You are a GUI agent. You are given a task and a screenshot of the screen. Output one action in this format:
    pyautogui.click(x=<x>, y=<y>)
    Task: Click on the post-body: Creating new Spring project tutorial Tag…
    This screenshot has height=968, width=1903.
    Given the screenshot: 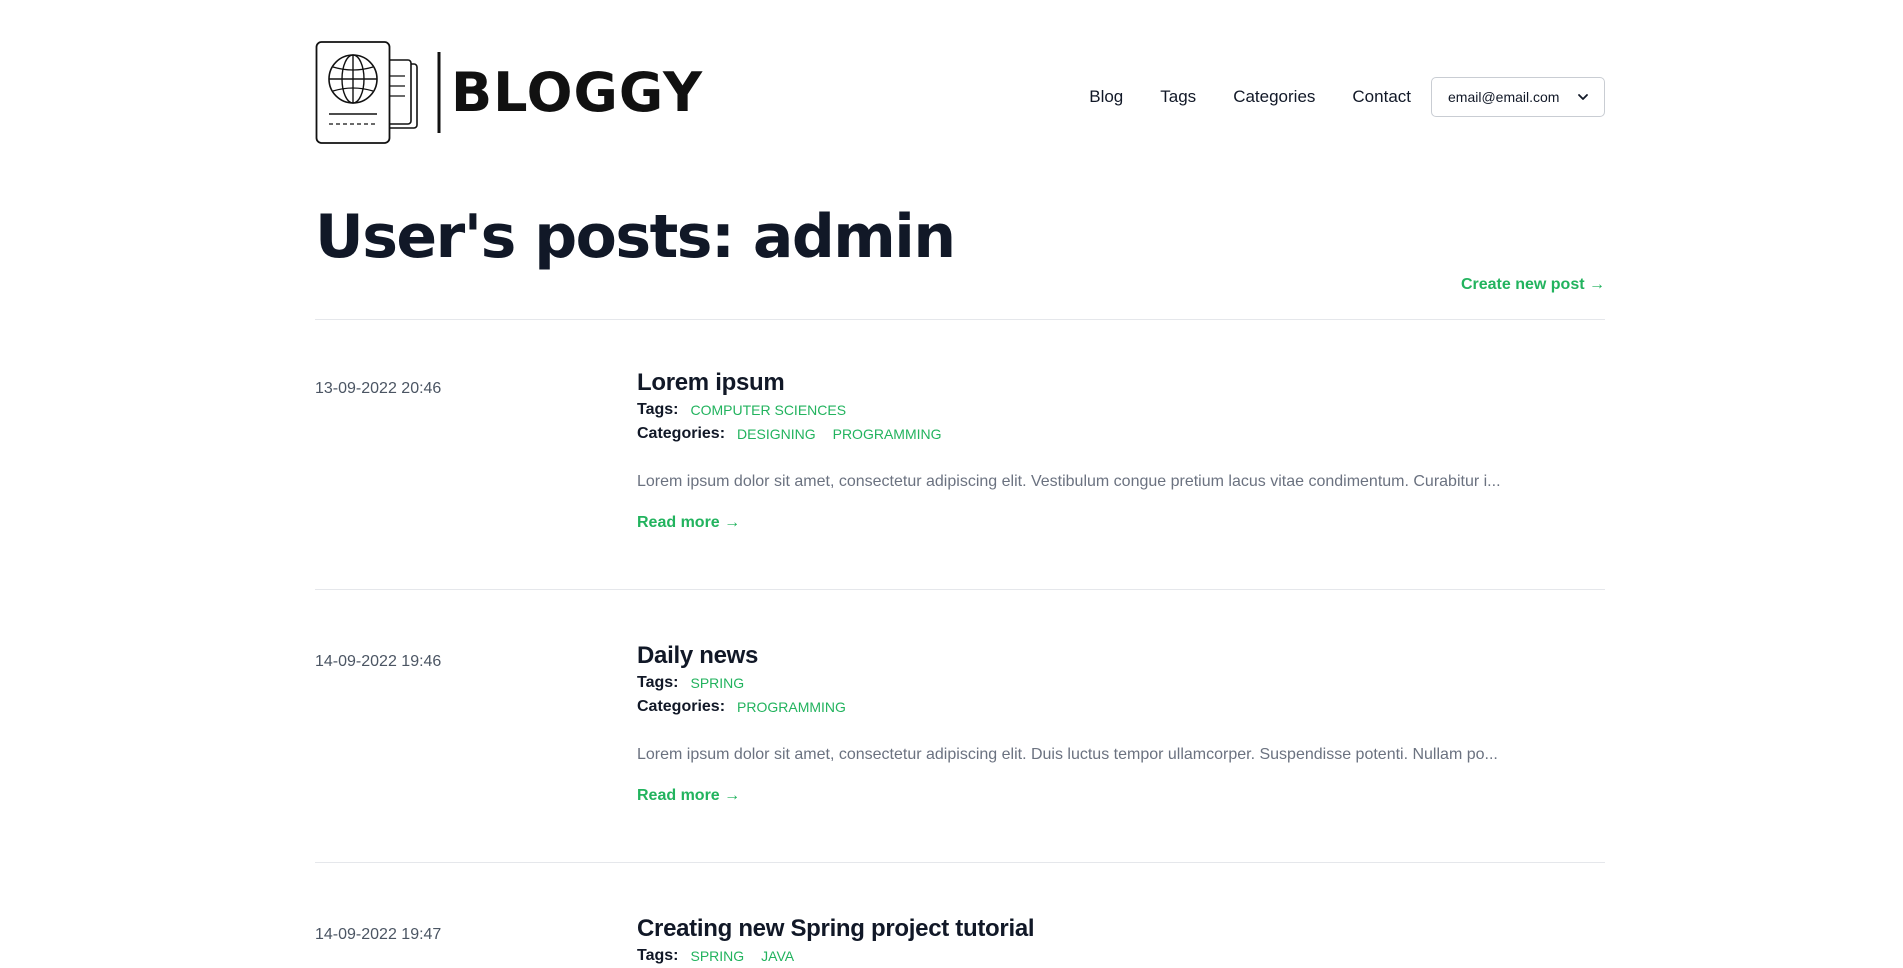 What is the action you would take?
    pyautogui.click(x=1121, y=941)
    